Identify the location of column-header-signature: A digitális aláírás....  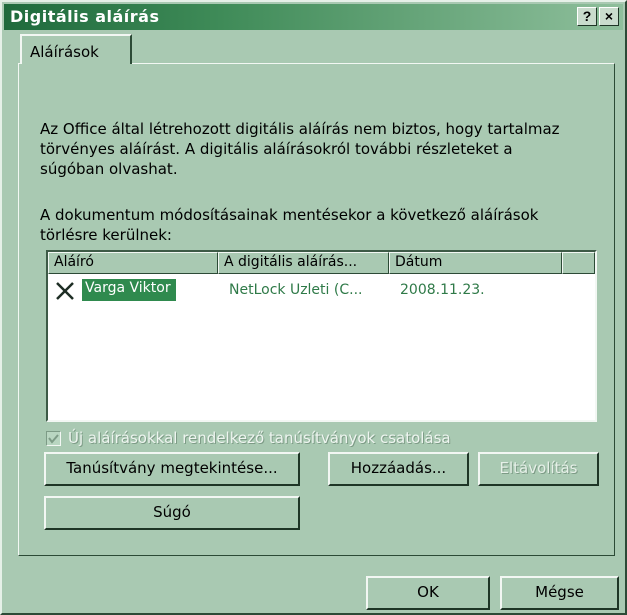
(303, 263).